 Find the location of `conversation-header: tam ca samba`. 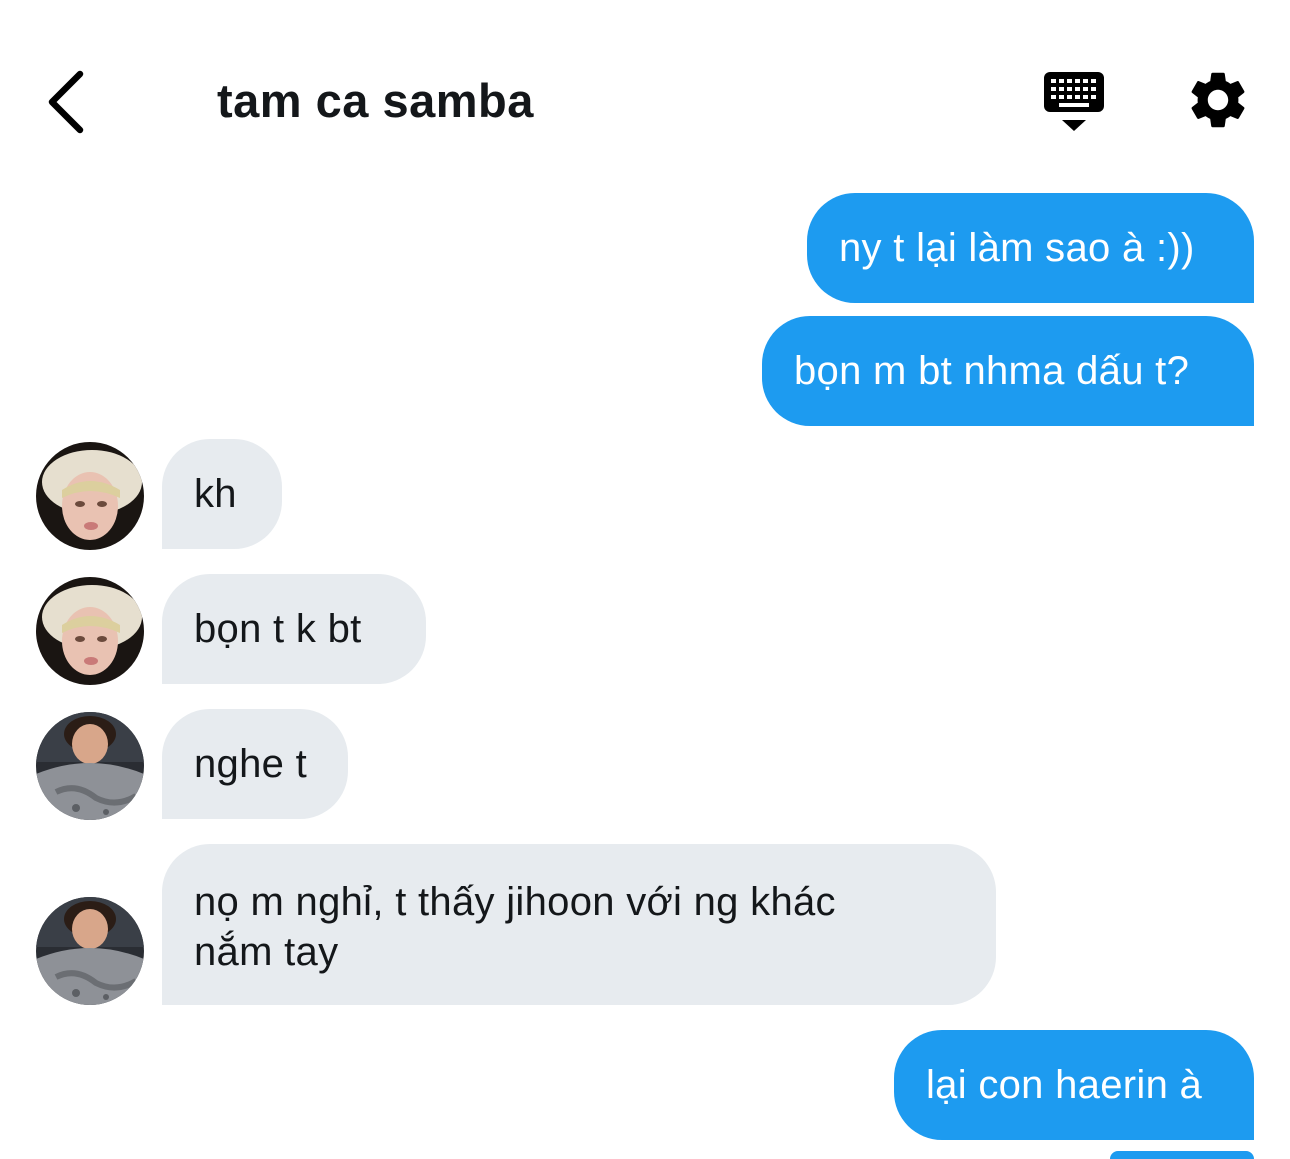

conversation-header: tam ca samba is located at coordinates (645, 85).